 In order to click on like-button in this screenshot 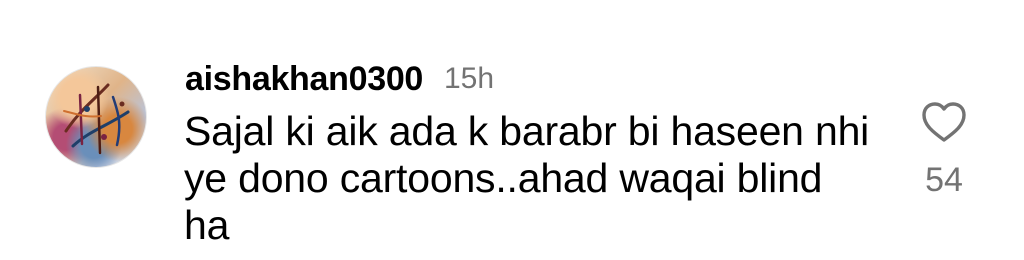, I will do `click(944, 123)`.